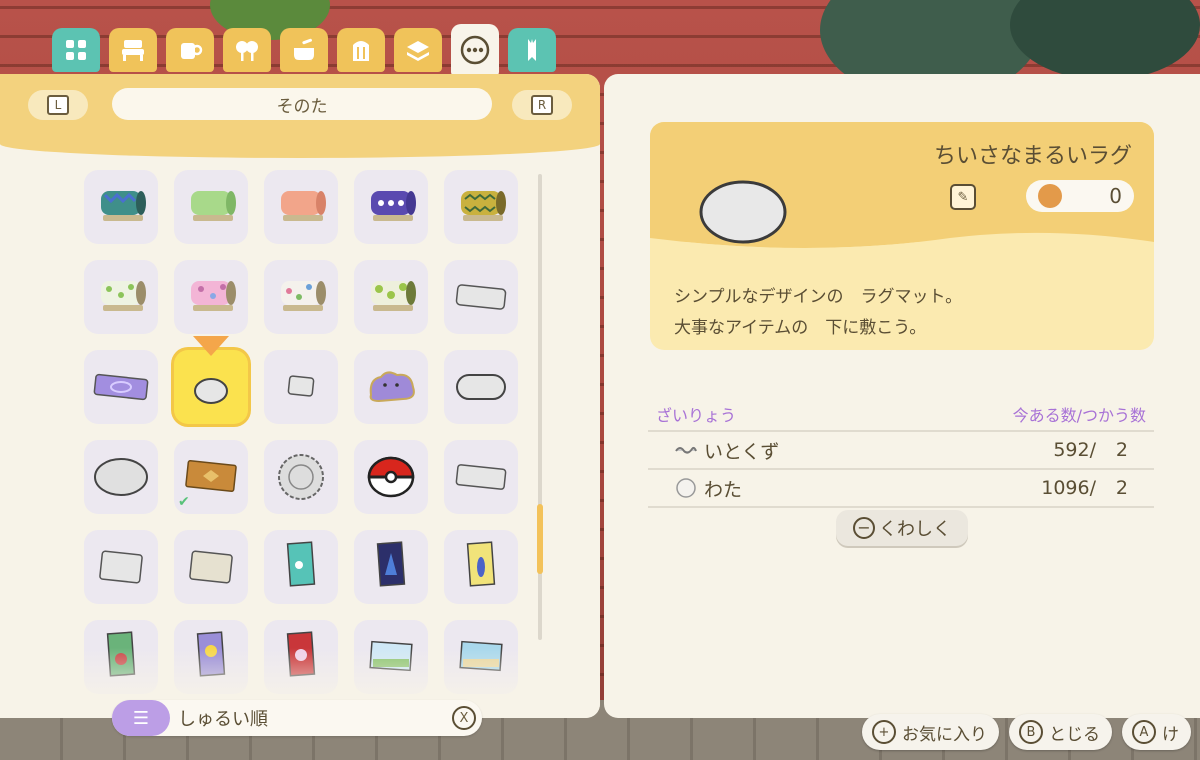 Image resolution: width=1200 pixels, height=760 pixels. I want to click on tab-tools, so click(532, 50).